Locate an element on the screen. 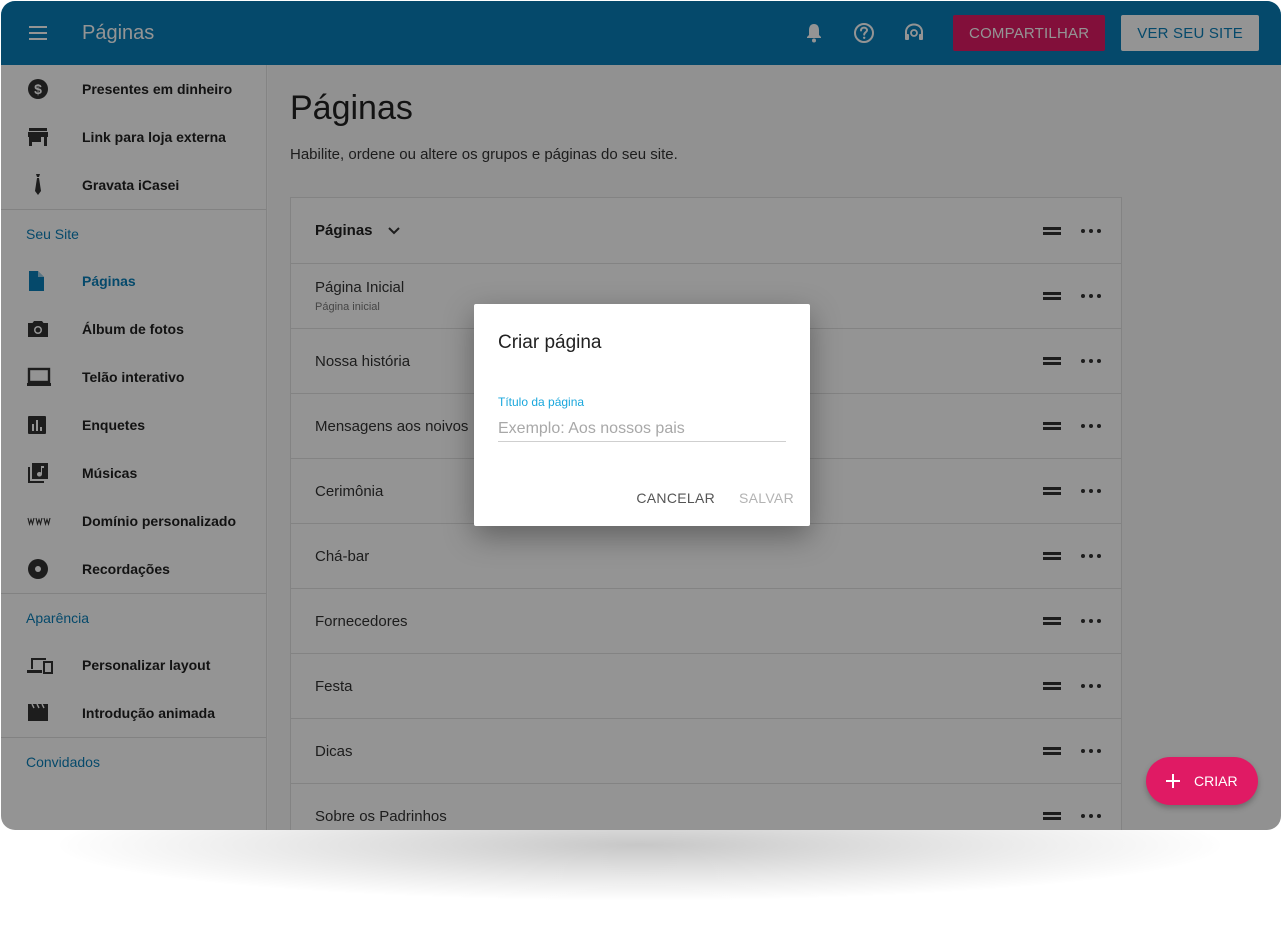  page-title-input is located at coordinates (642, 429).